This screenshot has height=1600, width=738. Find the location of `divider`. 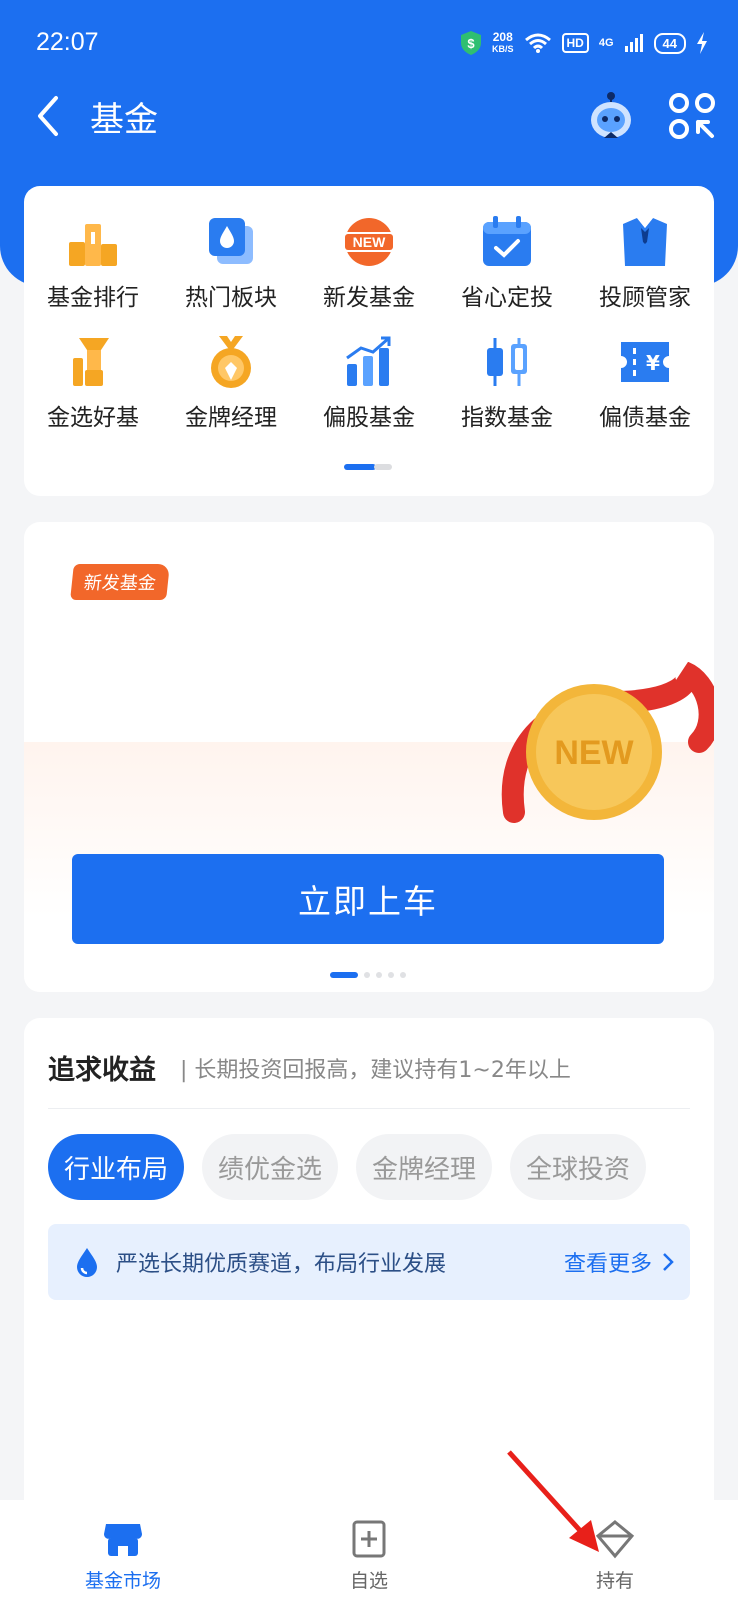

divider is located at coordinates (369, 1108).